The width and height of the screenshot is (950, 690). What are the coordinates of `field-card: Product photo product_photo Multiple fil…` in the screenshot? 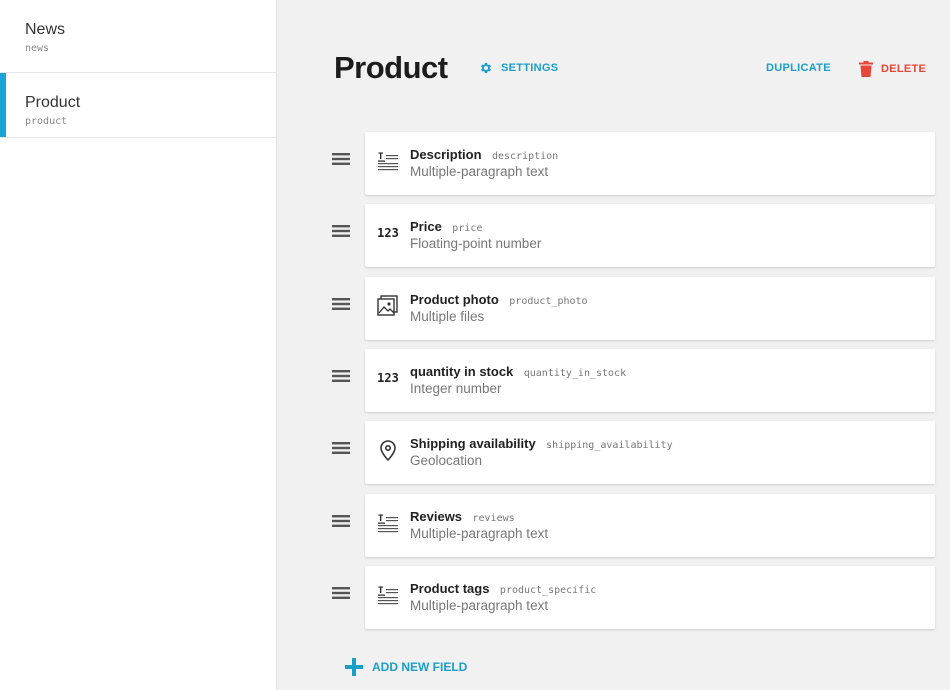 It's located at (650, 308).